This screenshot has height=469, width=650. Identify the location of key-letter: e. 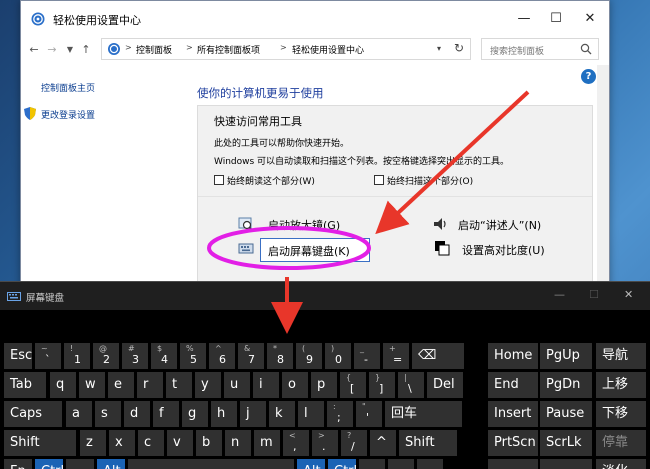
(121, 385).